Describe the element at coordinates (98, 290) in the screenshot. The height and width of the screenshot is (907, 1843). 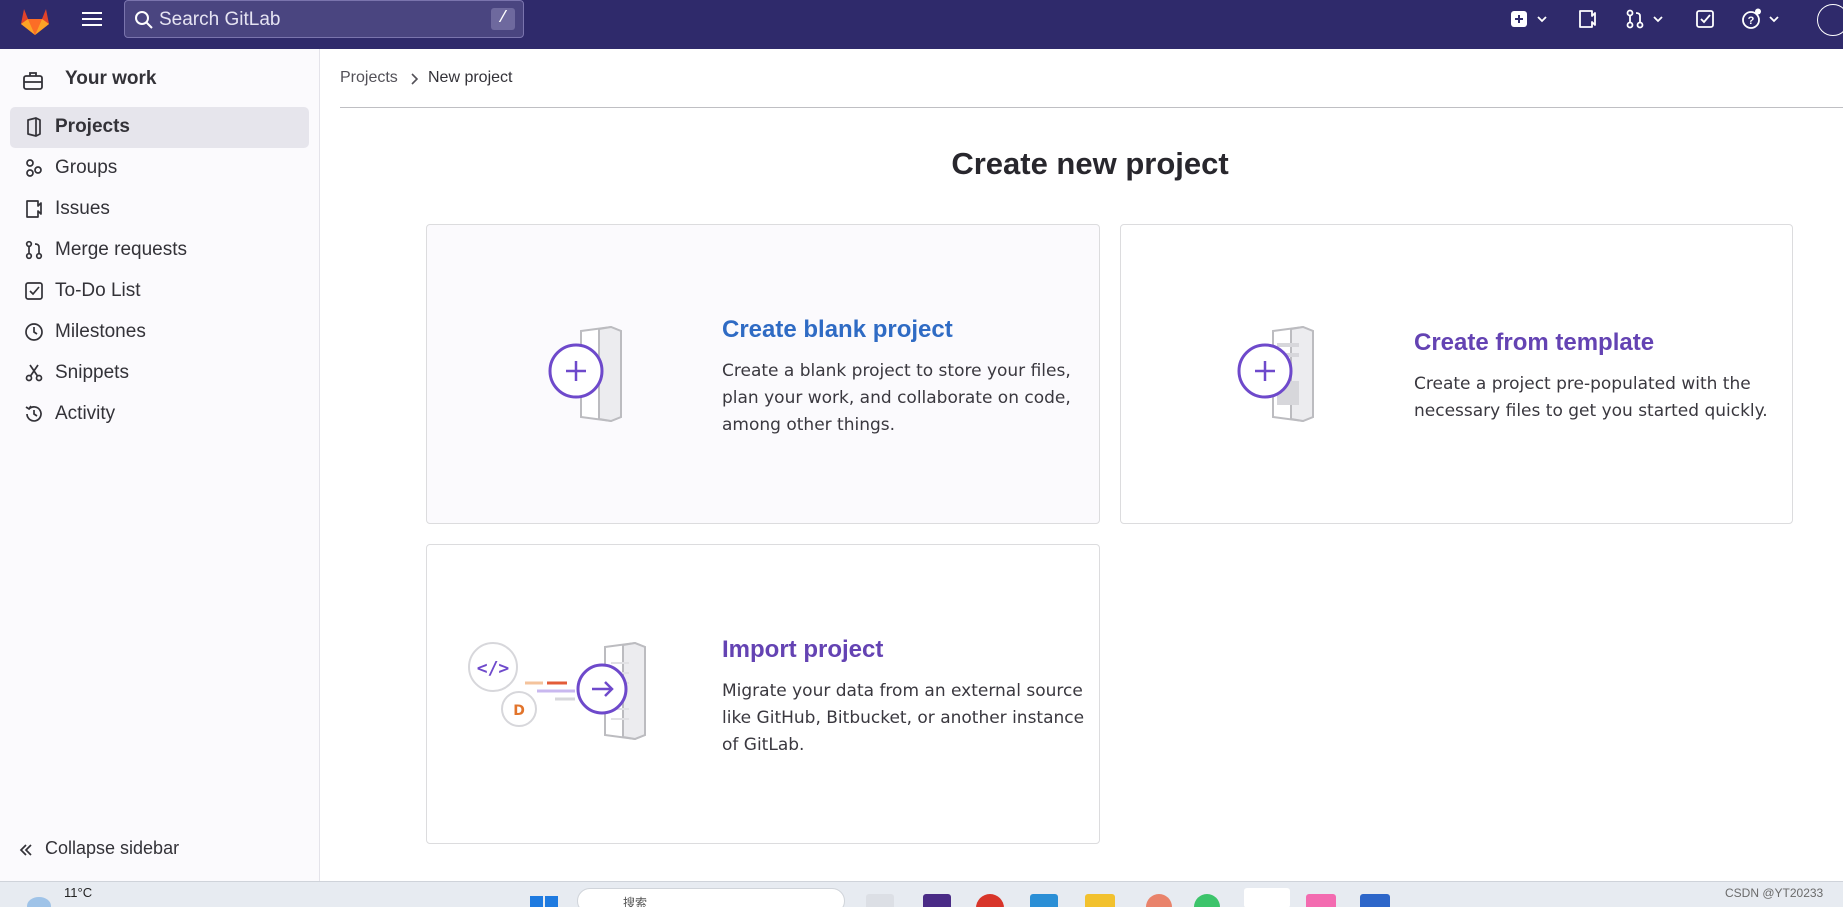
I see `sidebar-item-label: To-Do List` at that location.